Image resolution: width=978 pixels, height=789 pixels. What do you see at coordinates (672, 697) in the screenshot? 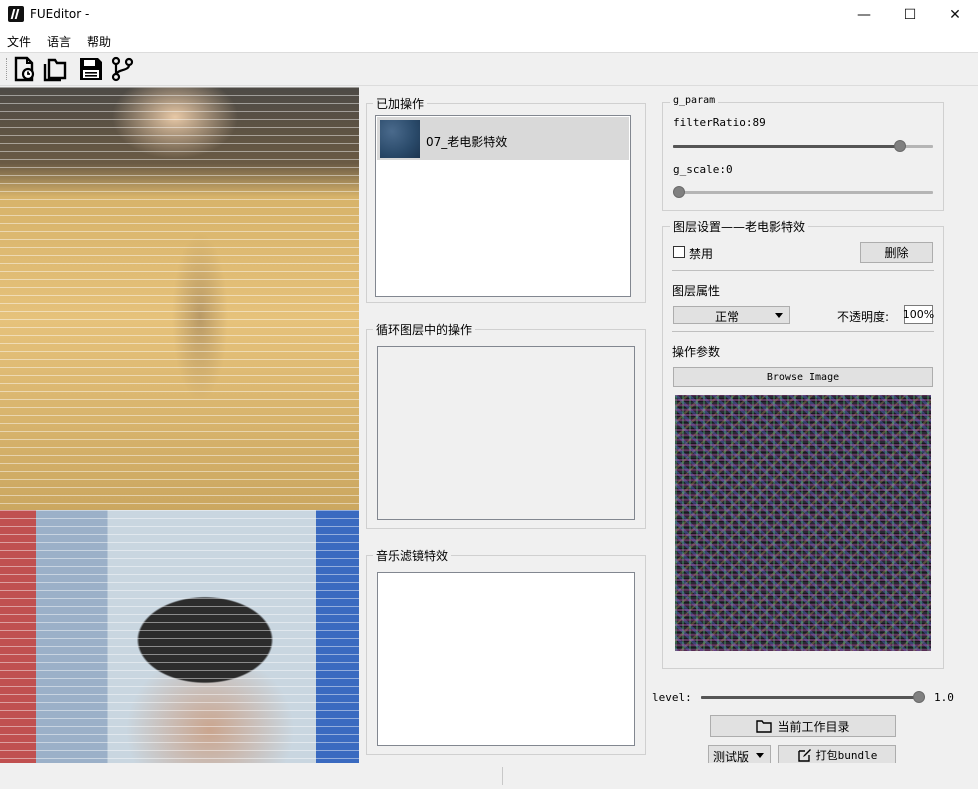
I see `level-label: level:` at bounding box center [672, 697].